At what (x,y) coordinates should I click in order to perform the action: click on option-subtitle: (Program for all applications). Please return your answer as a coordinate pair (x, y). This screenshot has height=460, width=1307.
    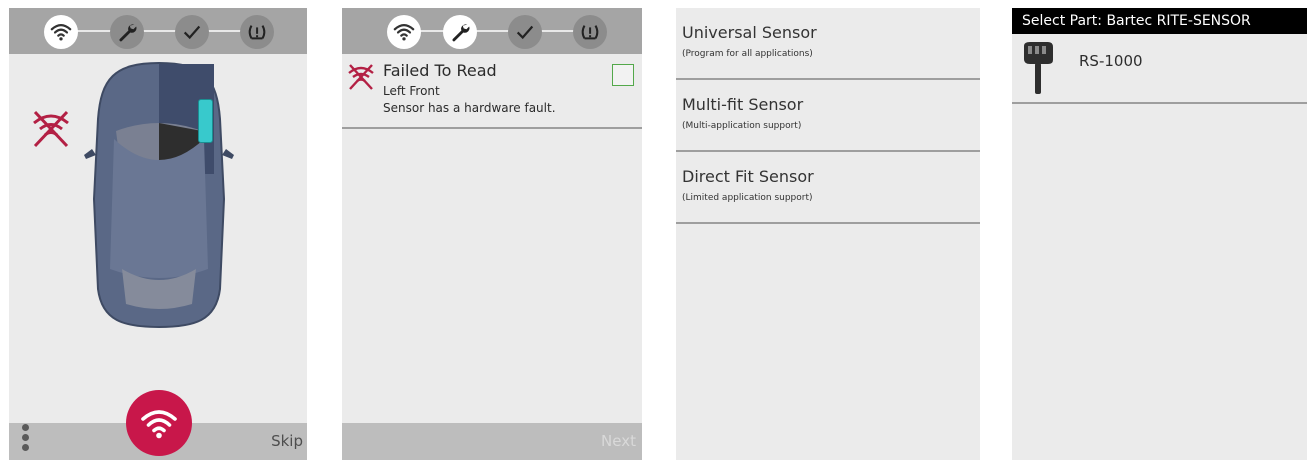
    Looking at the image, I should click on (747, 54).